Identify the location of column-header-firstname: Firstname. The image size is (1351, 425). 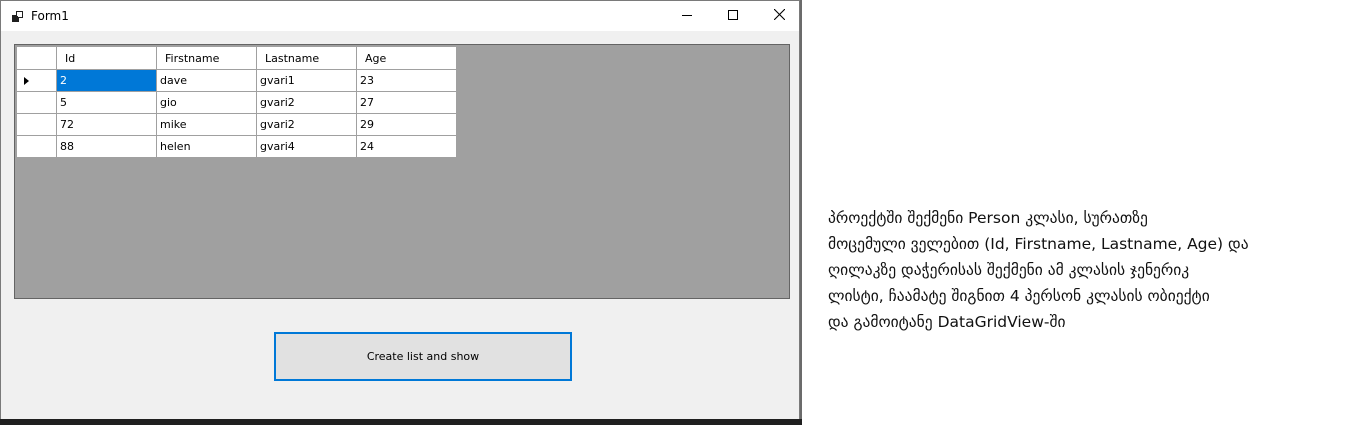
(206, 58).